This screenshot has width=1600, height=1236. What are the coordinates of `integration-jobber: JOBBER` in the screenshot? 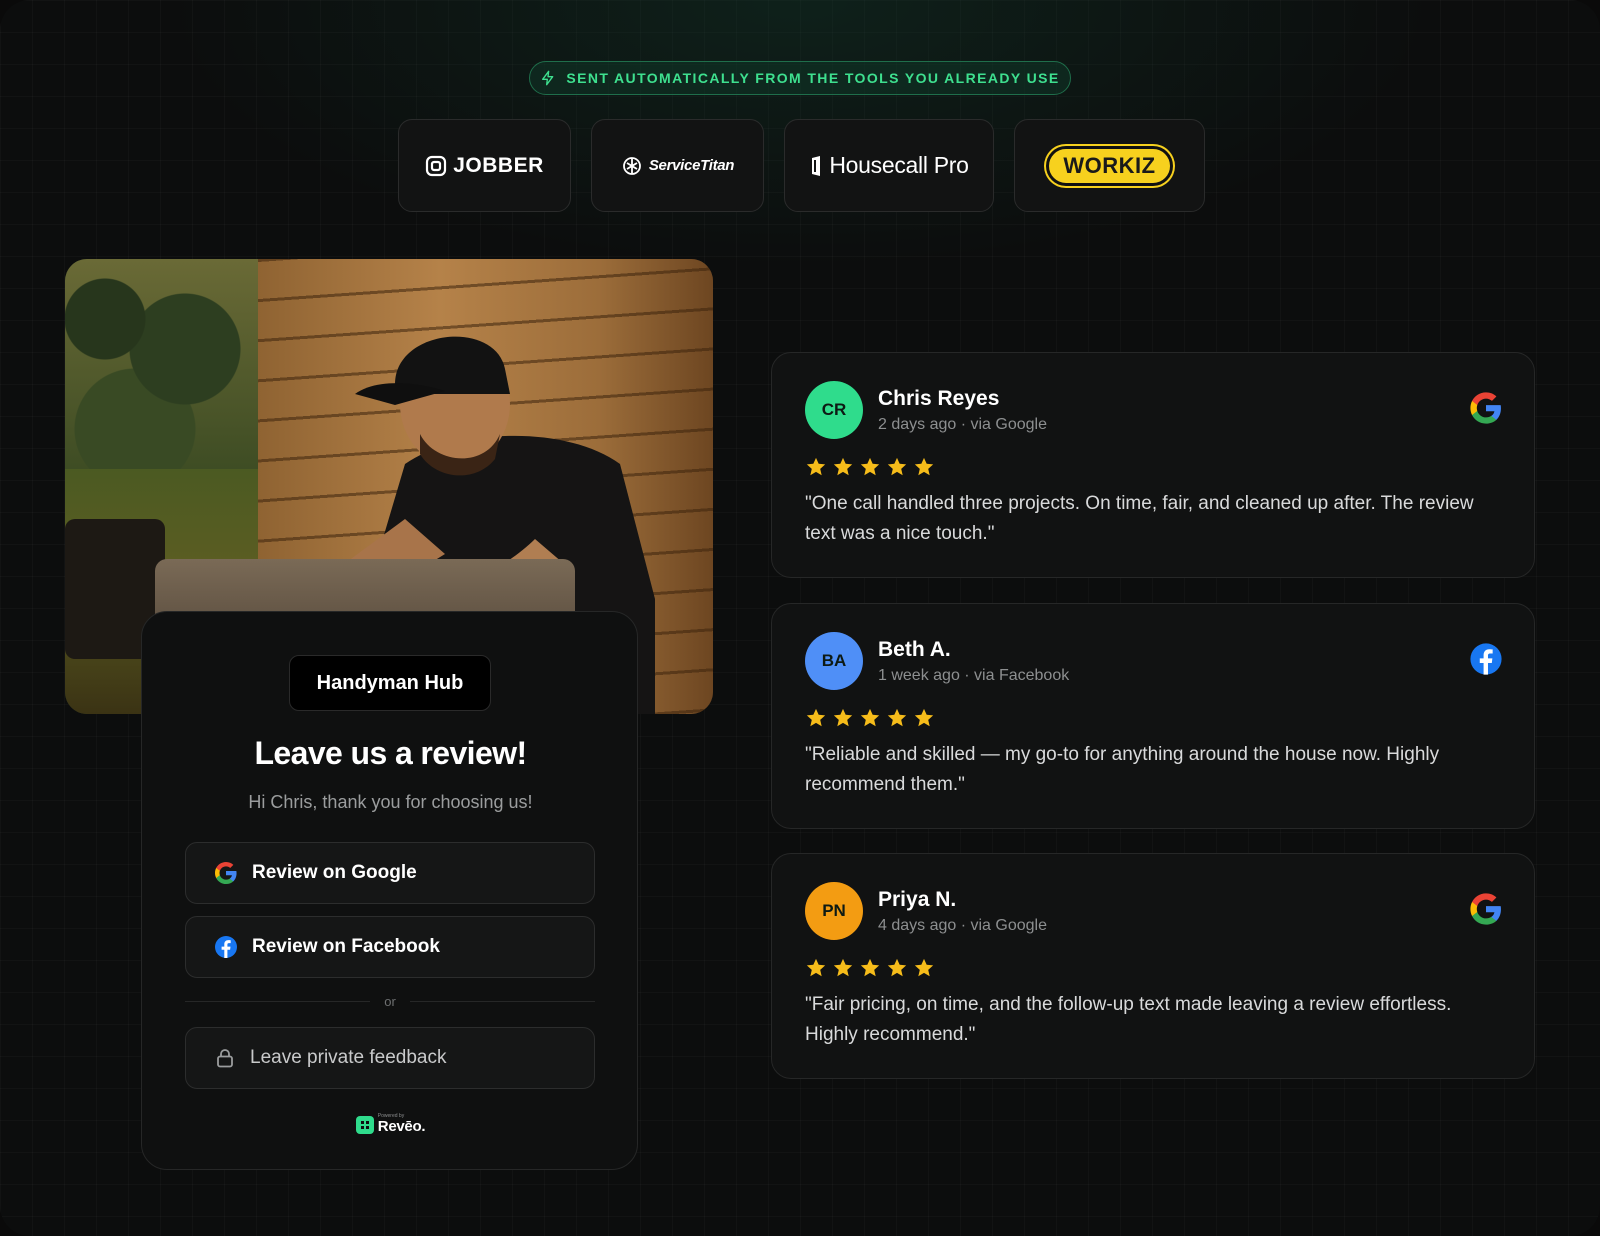 It's located at (484, 165).